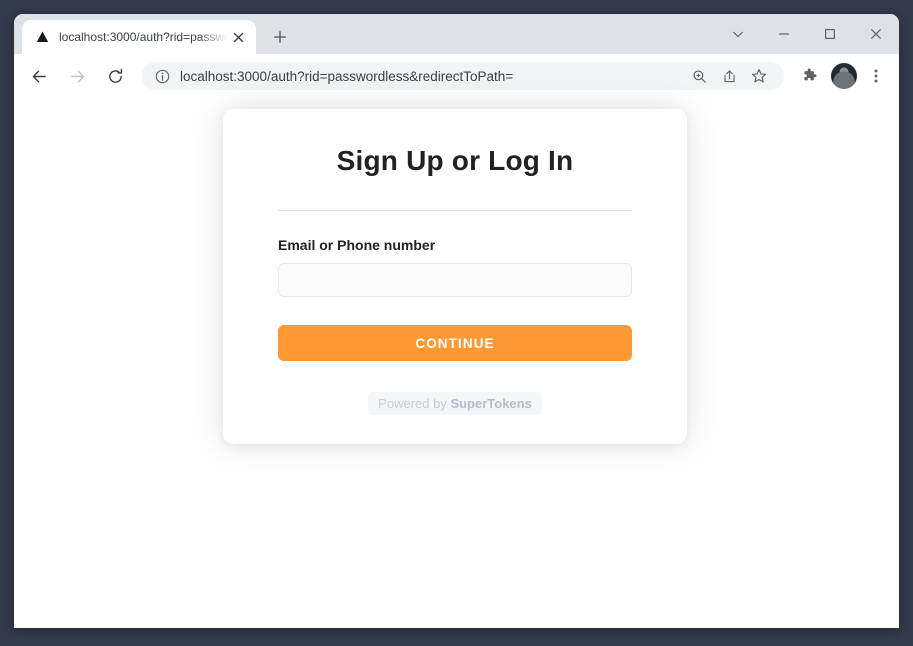 Image resolution: width=913 pixels, height=646 pixels. I want to click on window-close-icon, so click(876, 34).